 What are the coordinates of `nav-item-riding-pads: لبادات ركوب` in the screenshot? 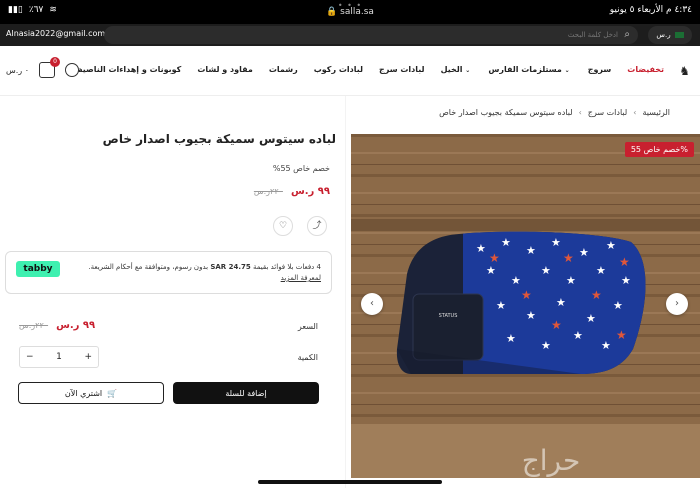 It's located at (338, 69).